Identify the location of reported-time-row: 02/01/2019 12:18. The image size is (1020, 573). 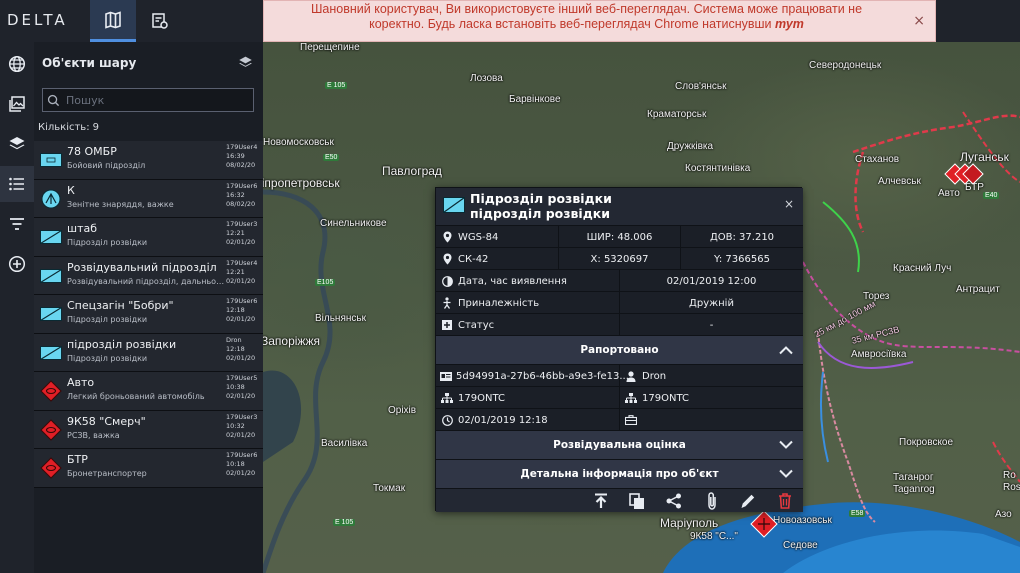
(619, 419).